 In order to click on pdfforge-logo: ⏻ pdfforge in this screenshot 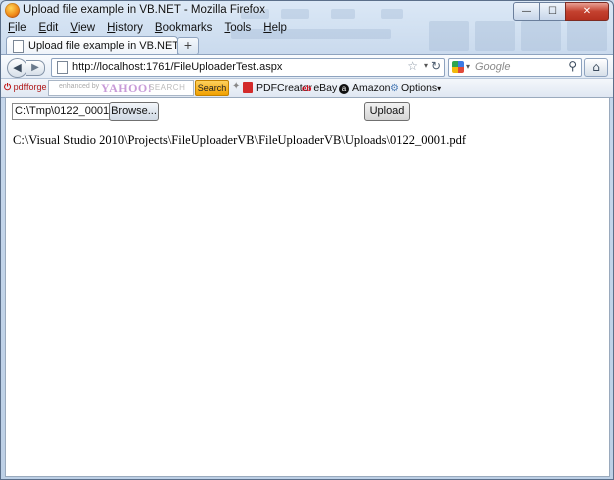, I will do `click(25, 87)`.